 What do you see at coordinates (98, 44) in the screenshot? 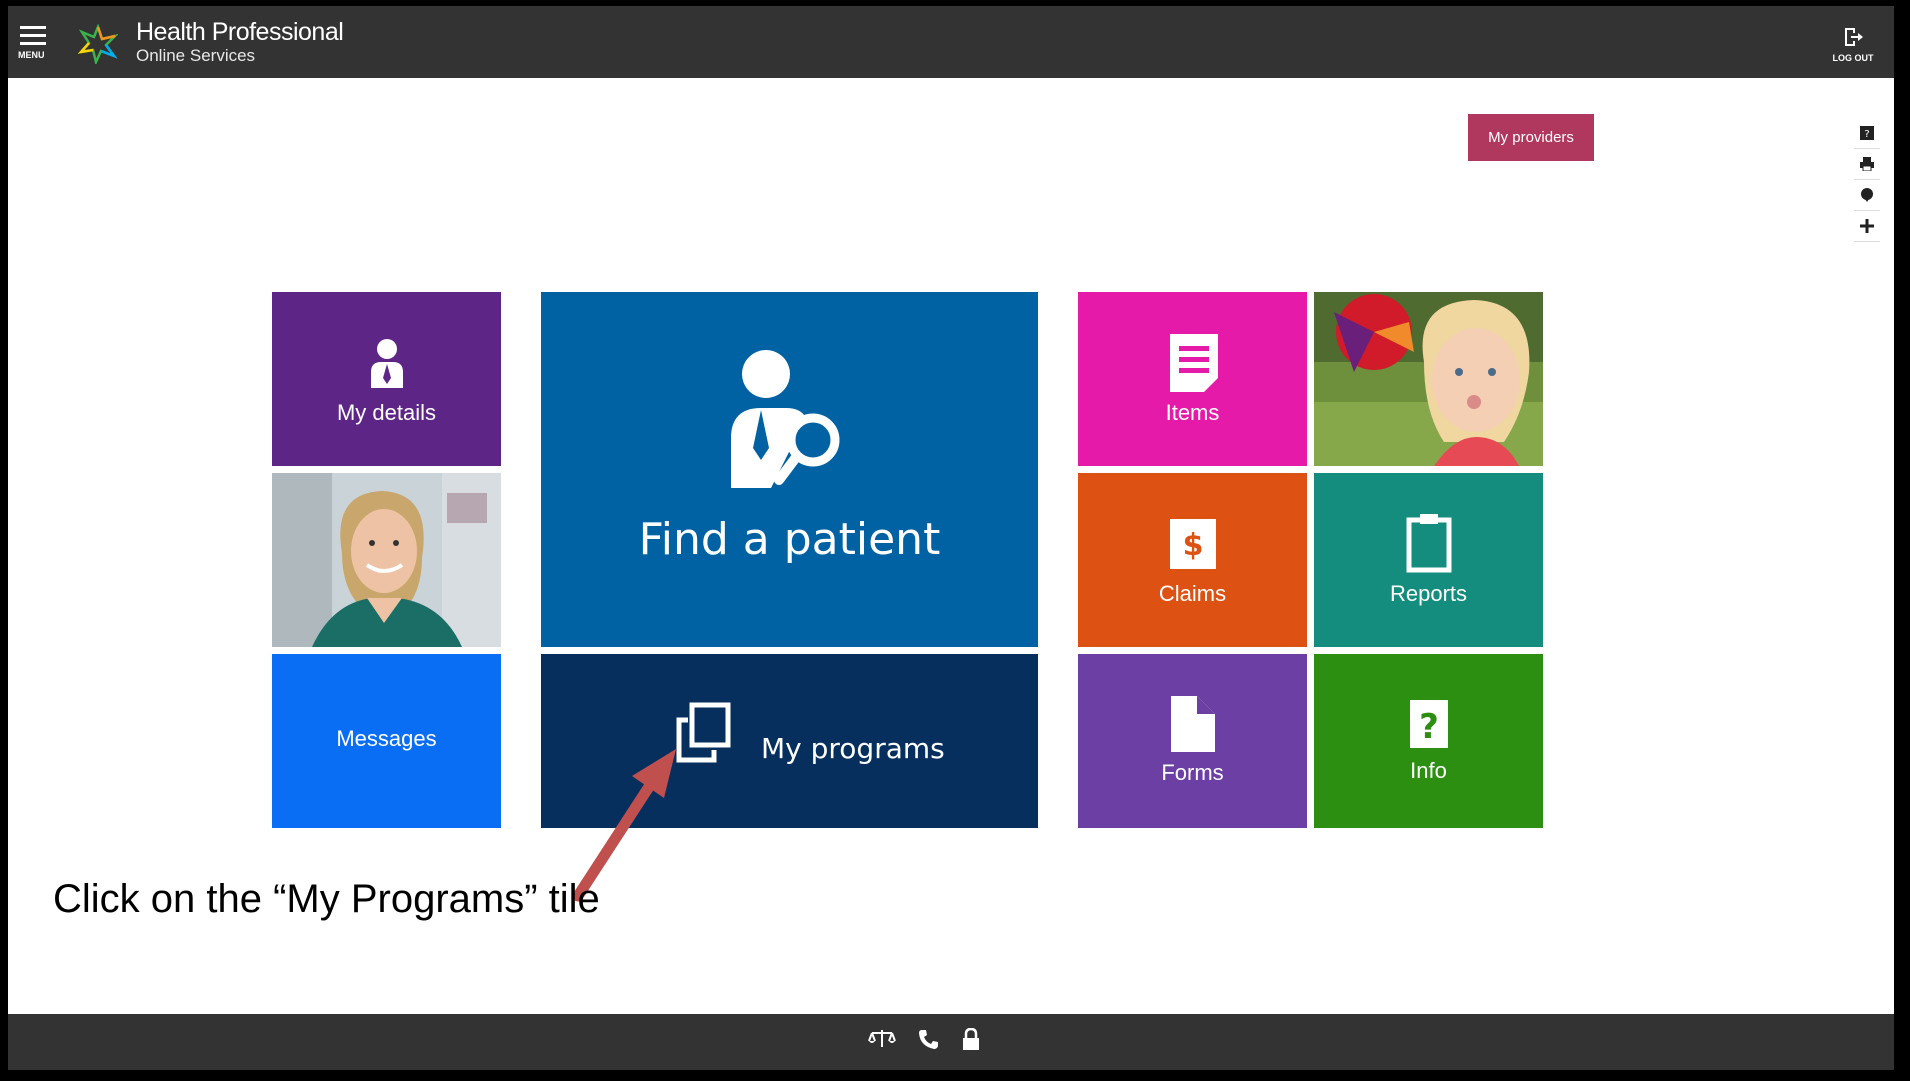
I see `star-logo-icon` at bounding box center [98, 44].